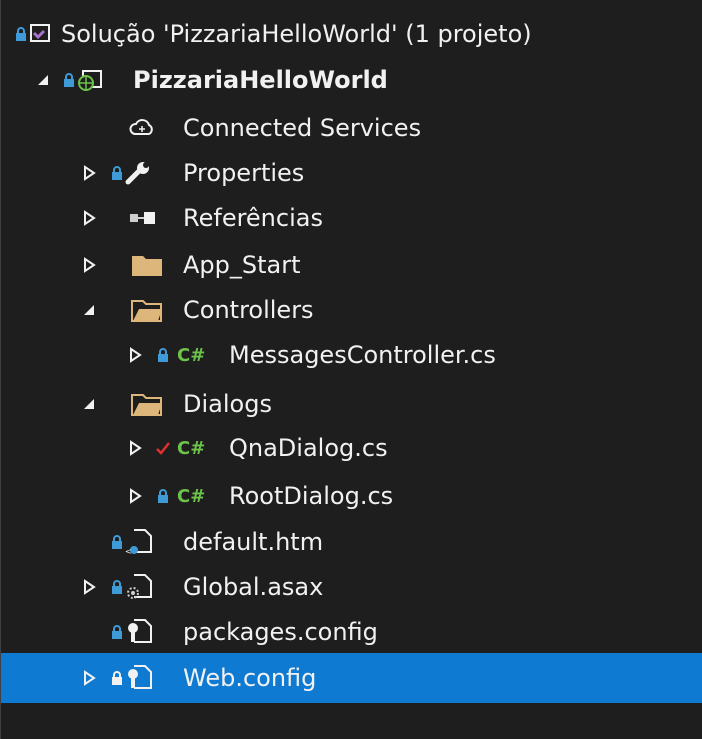 This screenshot has height=739, width=702. Describe the element at coordinates (142, 218) in the screenshot. I see `references-icon` at that location.